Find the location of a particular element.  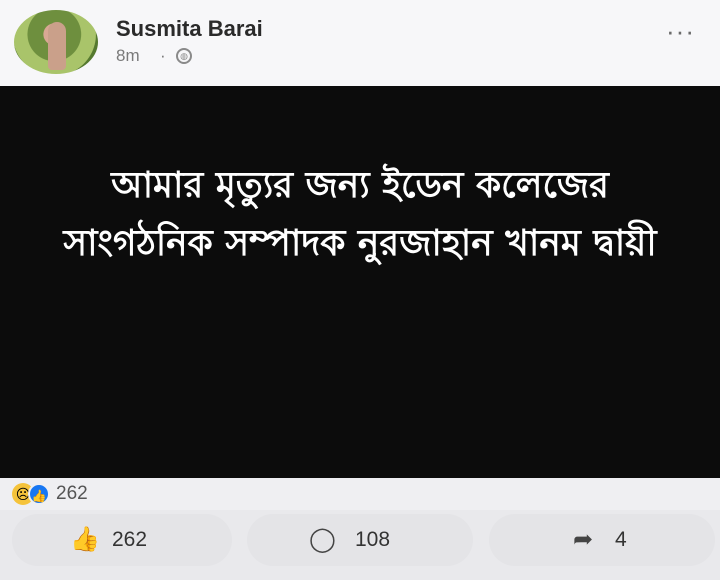

comment-count: 108 is located at coordinates (373, 539).